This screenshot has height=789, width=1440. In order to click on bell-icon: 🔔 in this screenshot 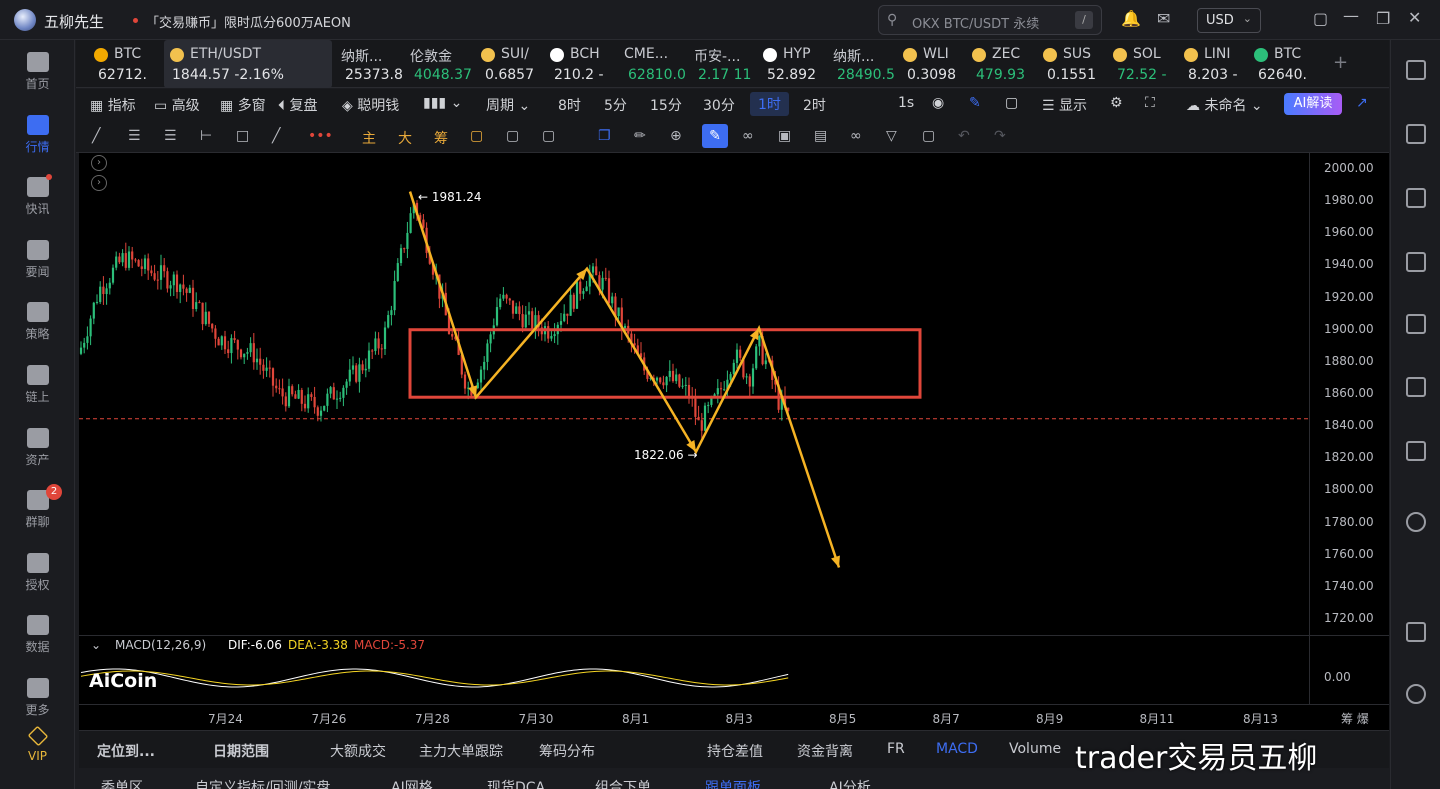, I will do `click(1131, 18)`.